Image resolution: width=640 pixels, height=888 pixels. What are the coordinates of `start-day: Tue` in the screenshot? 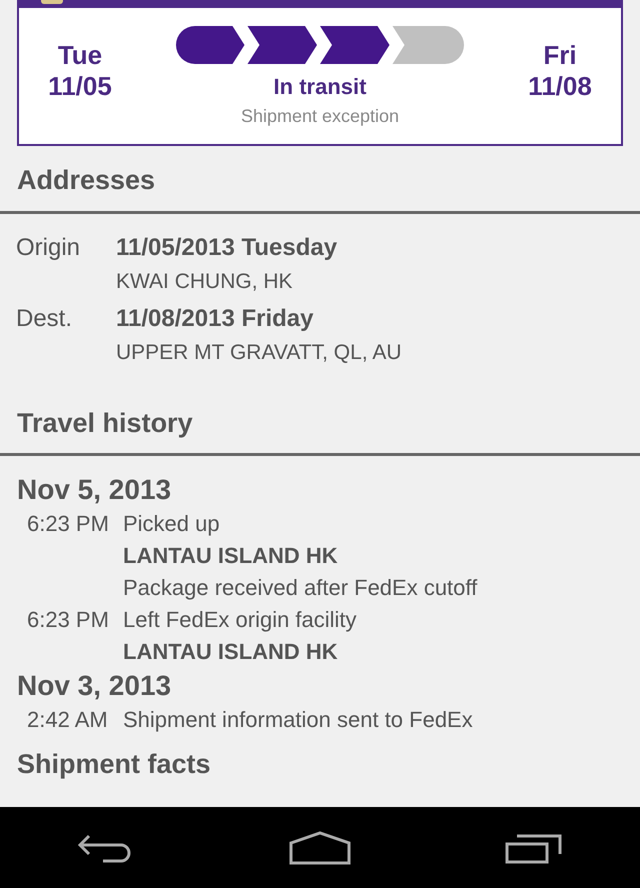 It's located at (80, 55).